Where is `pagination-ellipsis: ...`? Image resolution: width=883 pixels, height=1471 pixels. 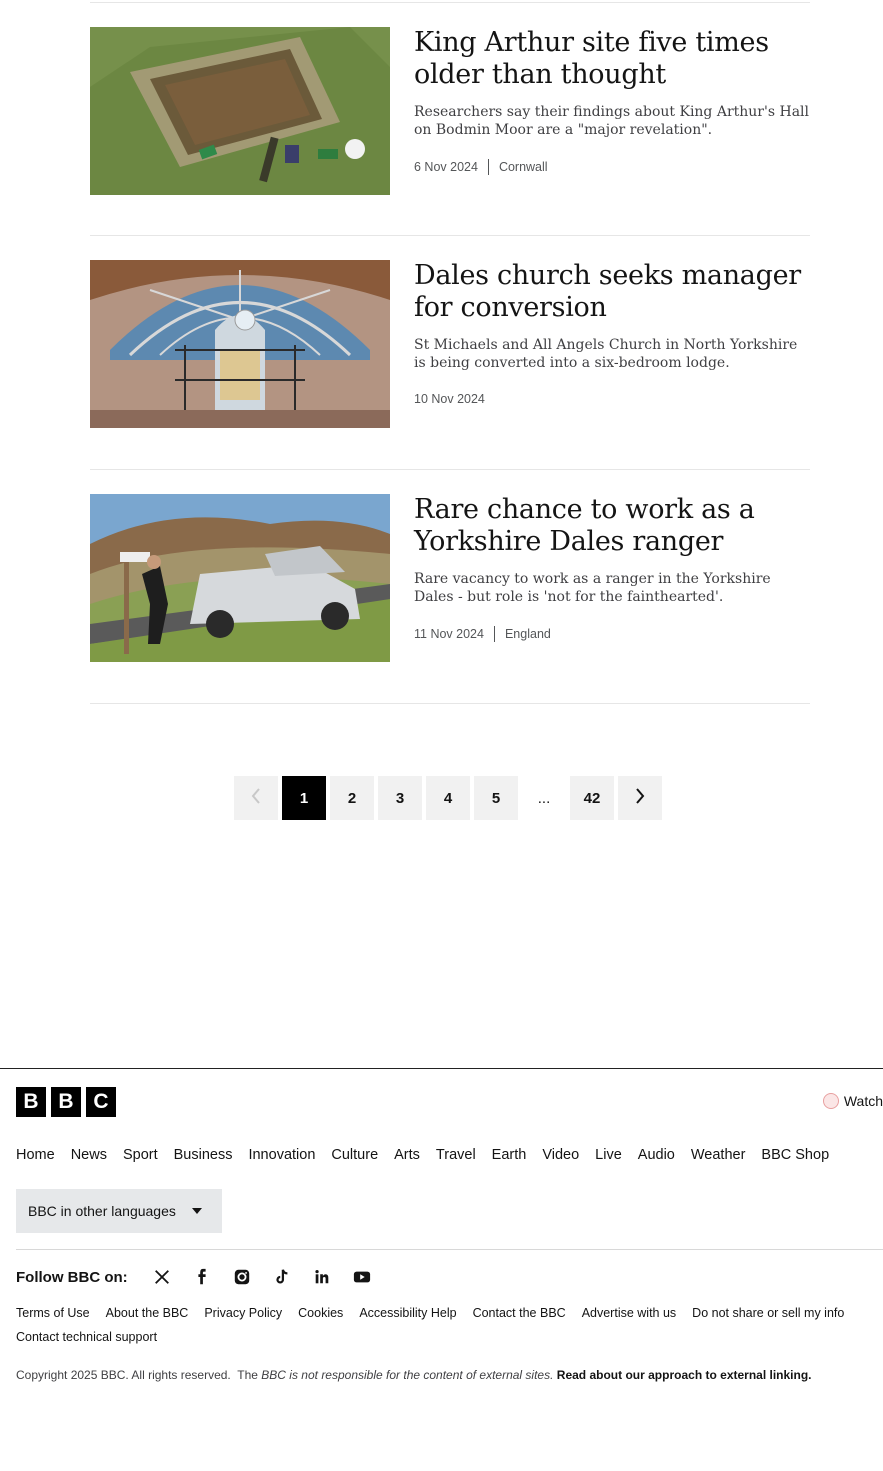
pagination-ellipsis: ... is located at coordinates (544, 798).